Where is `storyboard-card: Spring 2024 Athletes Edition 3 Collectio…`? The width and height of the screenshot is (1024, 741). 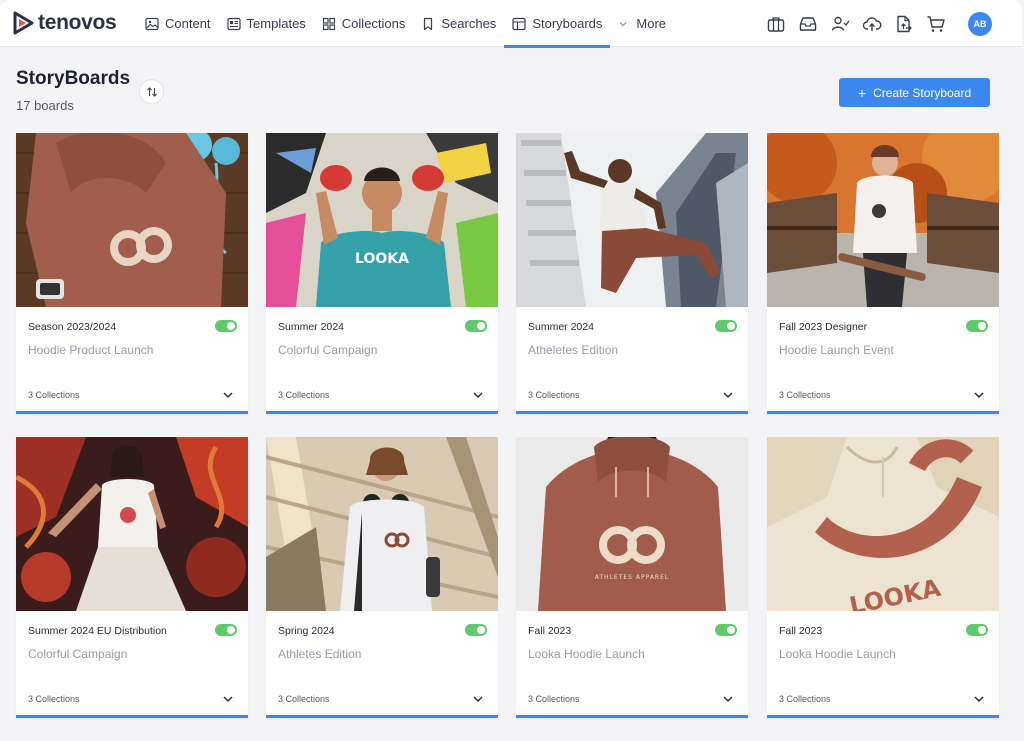
storyboard-card: Spring 2024 Athletes Edition 3 Collectio… is located at coordinates (382, 577).